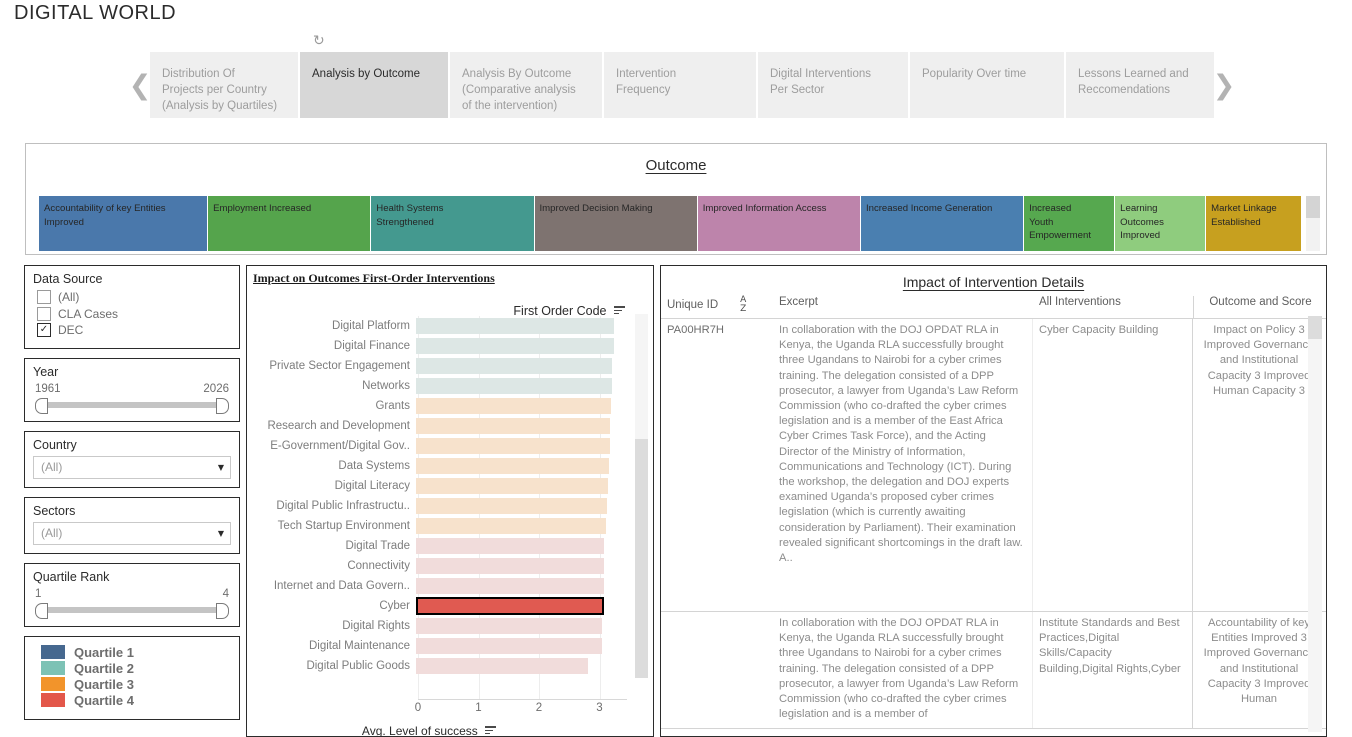 The width and height of the screenshot is (1352, 737). I want to click on chart-bar-row: Research and Development, so click(441, 426).